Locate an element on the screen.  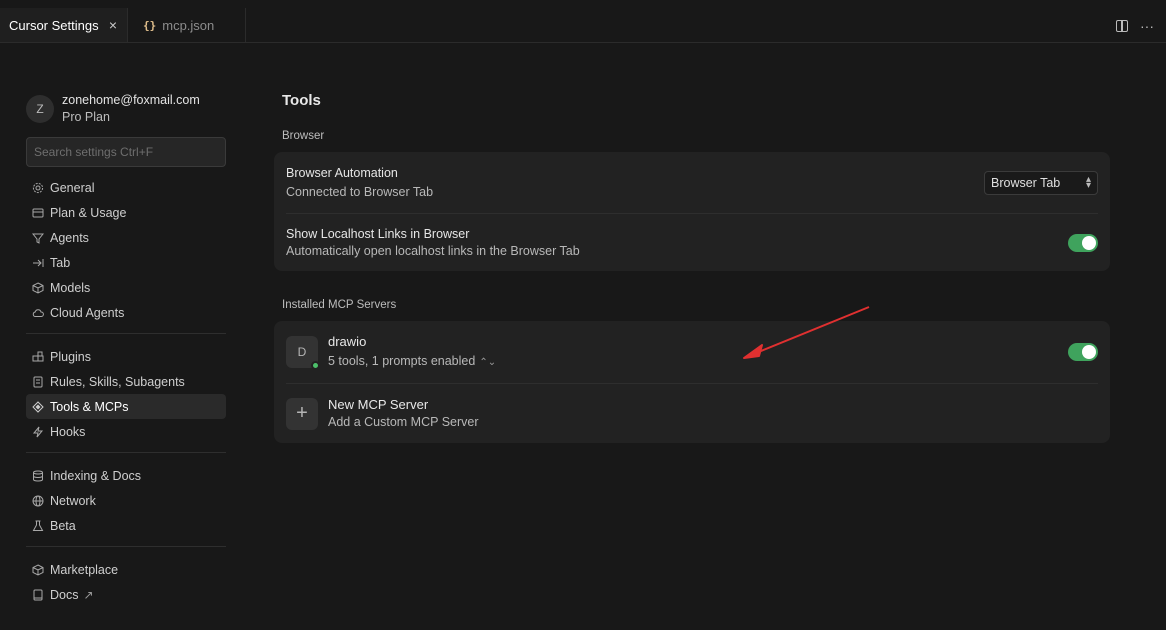
json-file-icon: {} is located at coordinates (150, 25).